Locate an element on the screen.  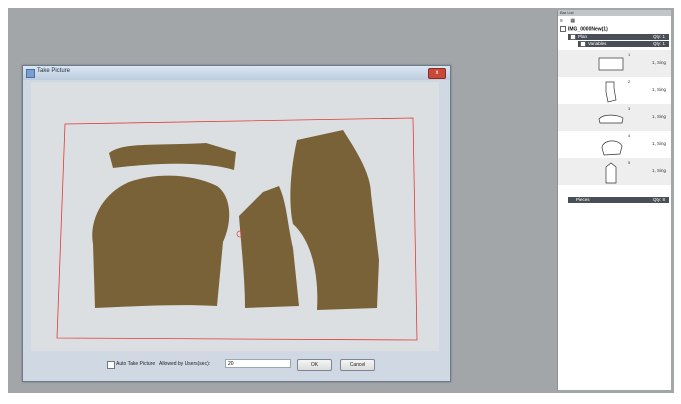
close-button: x is located at coordinates (437, 73).